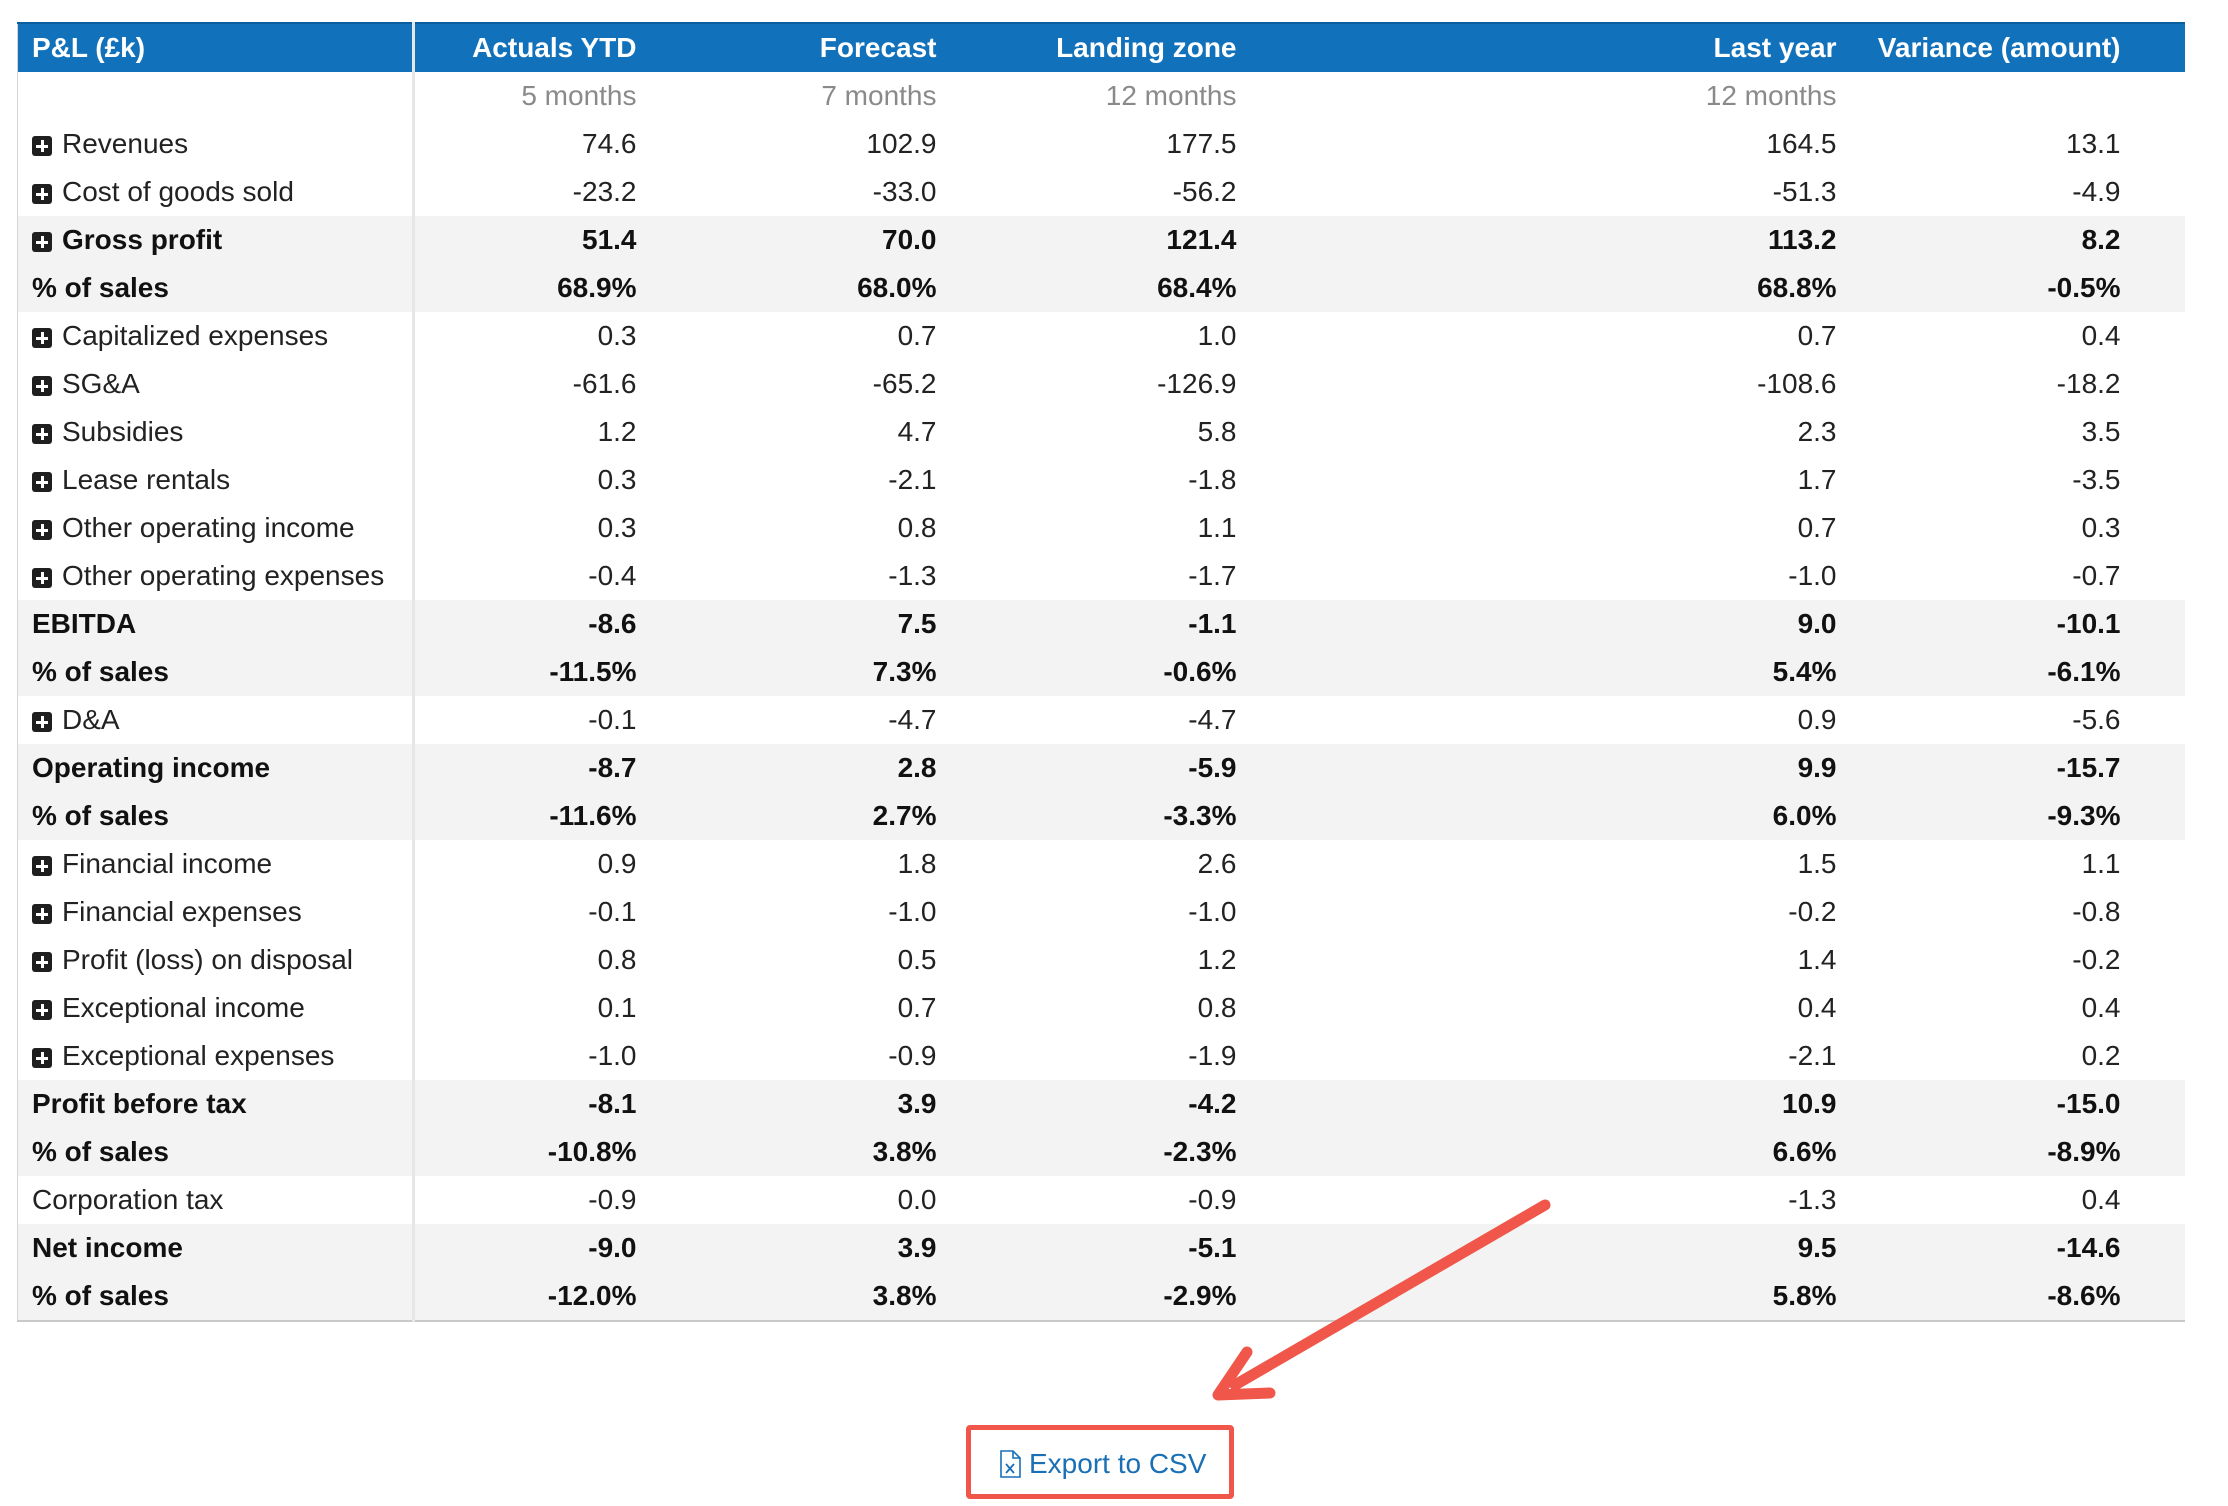  I want to click on cell-actuals: -23.2, so click(604, 191).